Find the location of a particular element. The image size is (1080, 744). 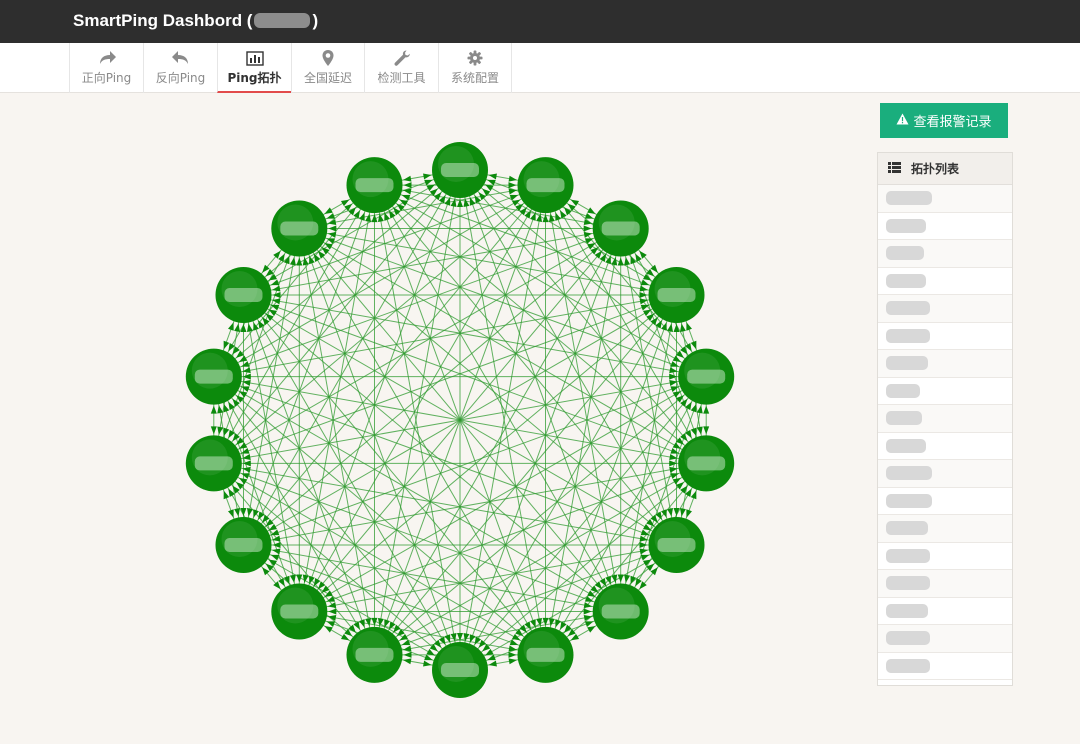

tab-label: 系统配置 is located at coordinates (474, 78).